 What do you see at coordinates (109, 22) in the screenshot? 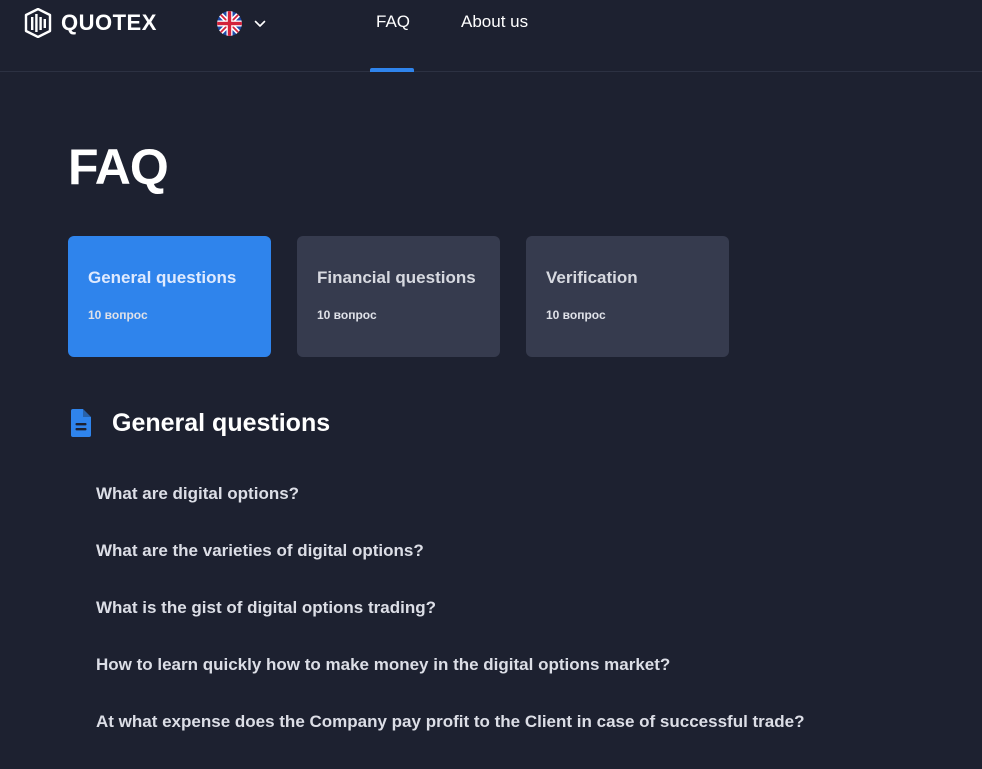
I see `brand-name: QUOTEX` at bounding box center [109, 22].